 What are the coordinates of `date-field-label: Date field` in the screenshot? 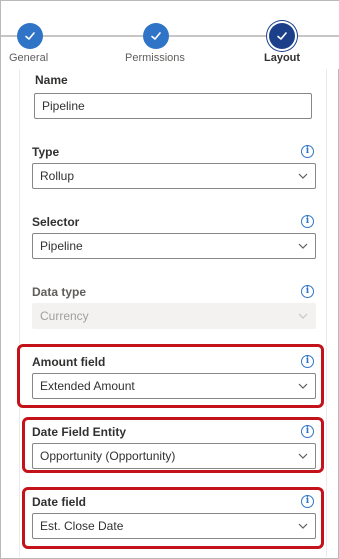 It's located at (59, 502).